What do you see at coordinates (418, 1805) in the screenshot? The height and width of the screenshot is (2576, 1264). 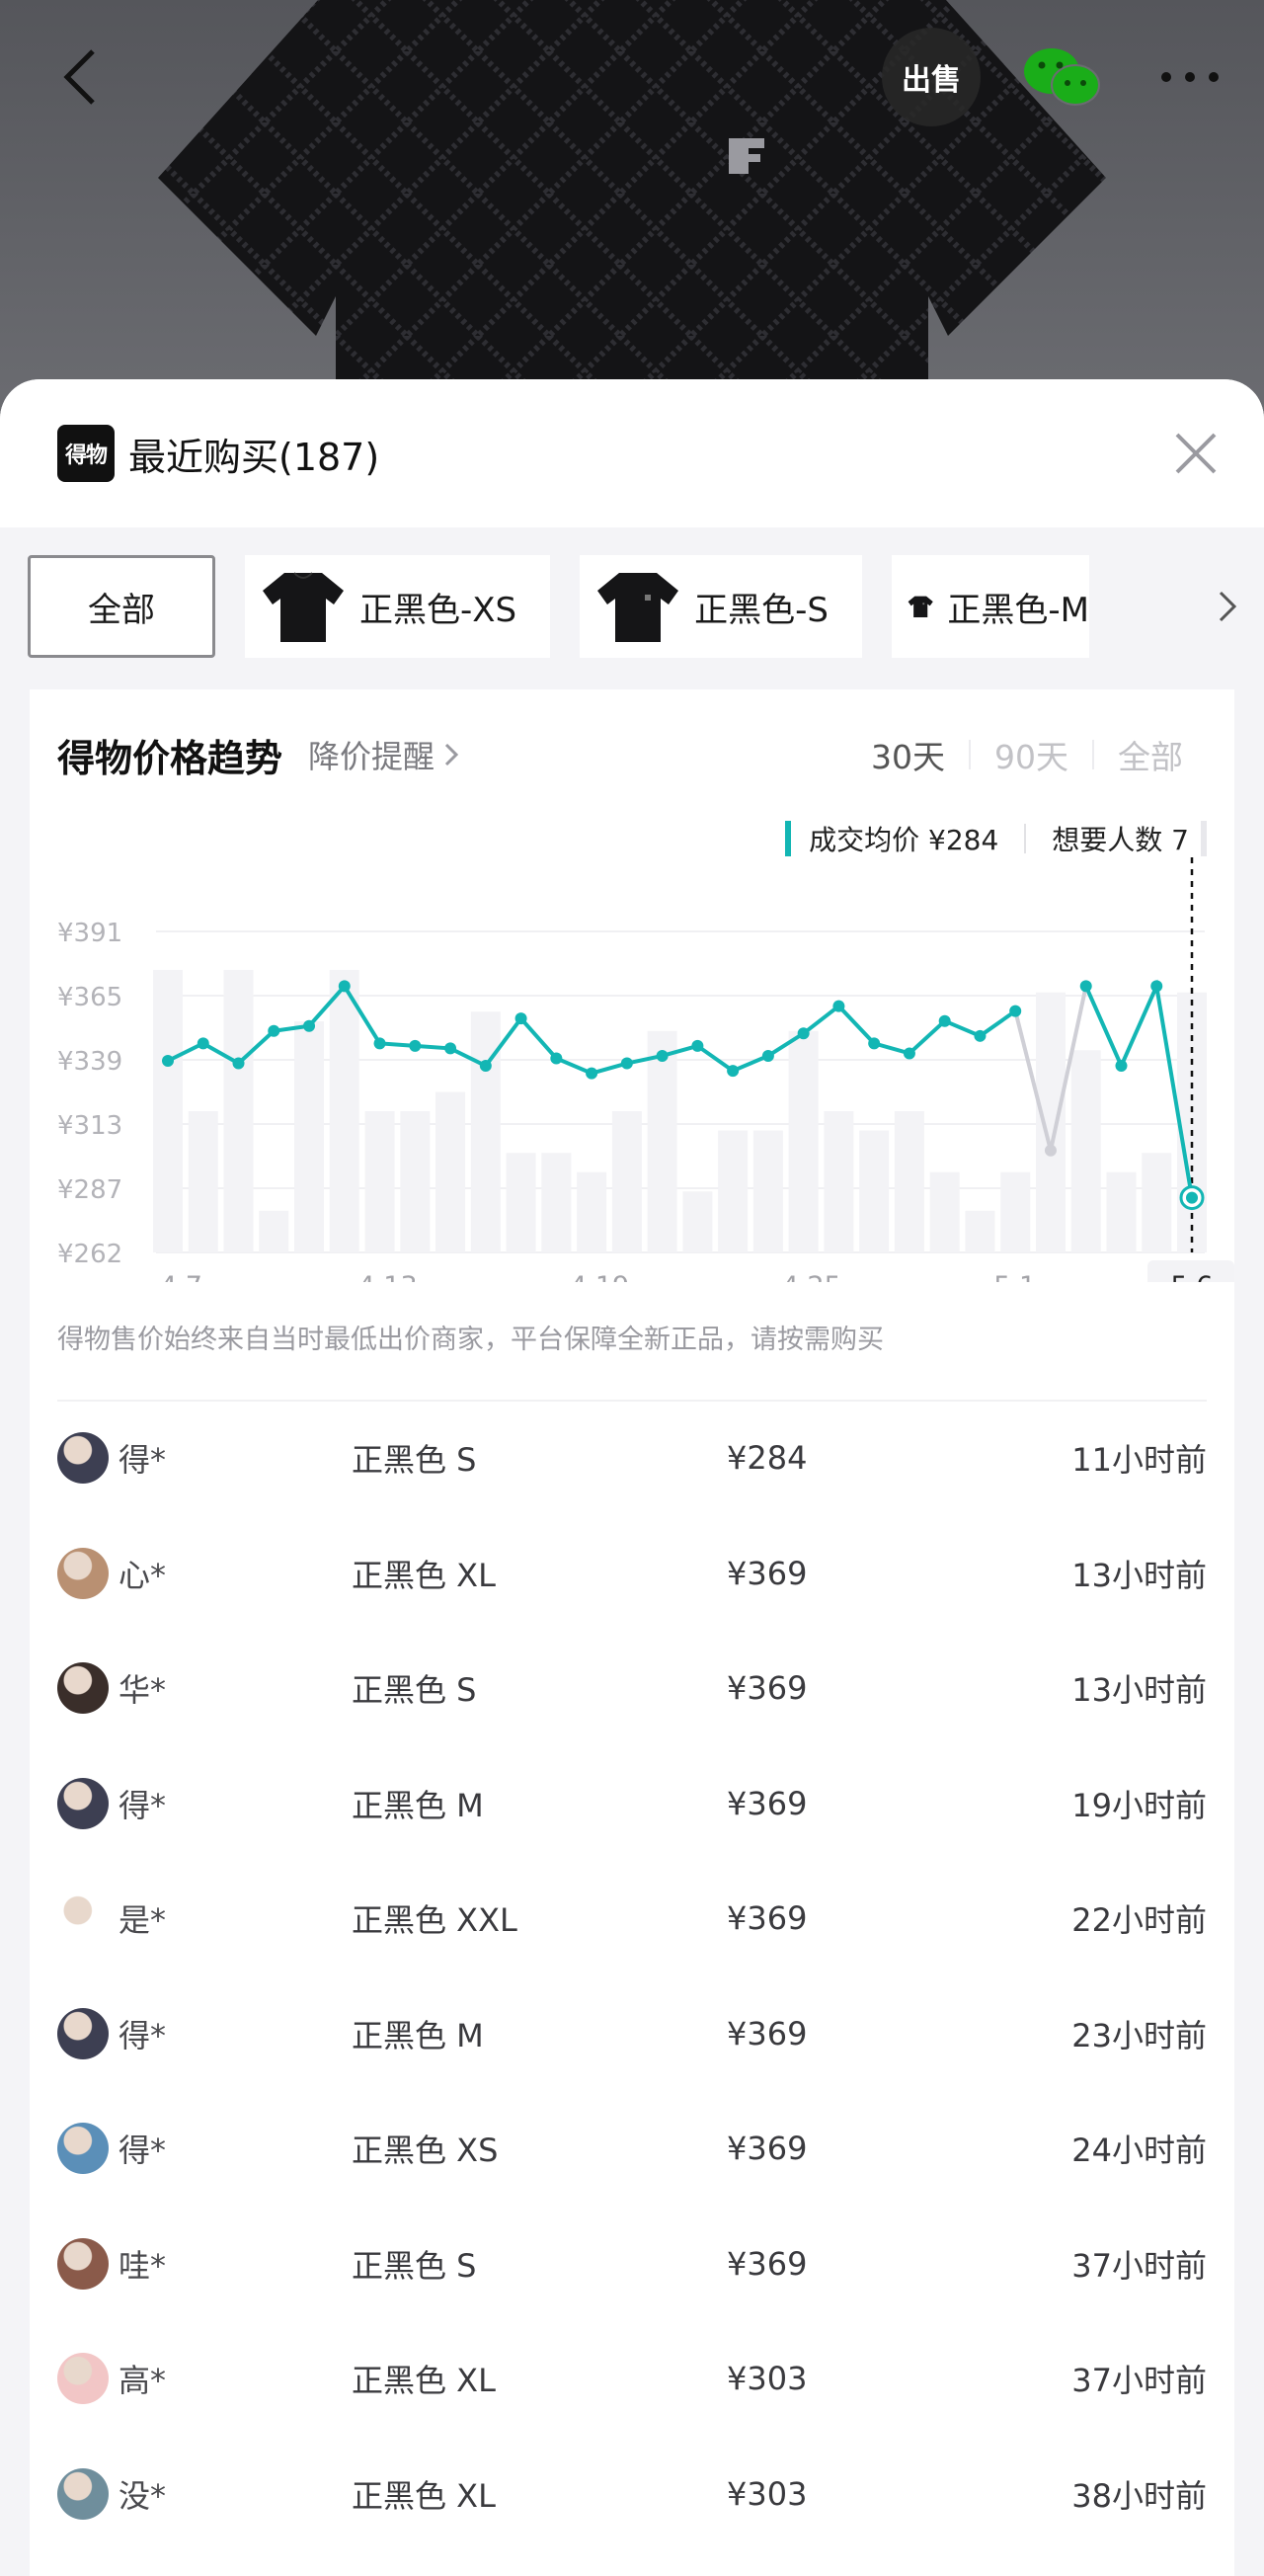 I see `purchase-spec: 正黑色 M` at bounding box center [418, 1805].